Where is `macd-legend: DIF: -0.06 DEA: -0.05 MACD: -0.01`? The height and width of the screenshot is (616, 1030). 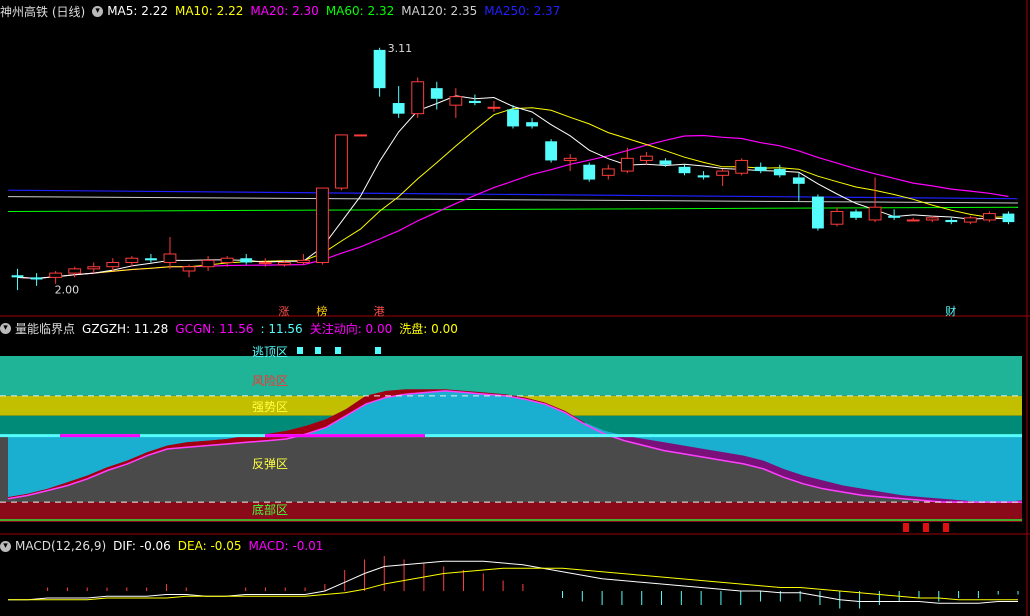
macd-legend: DIF: -0.06 DEA: -0.05 MACD: -0.01 is located at coordinates (221, 546).